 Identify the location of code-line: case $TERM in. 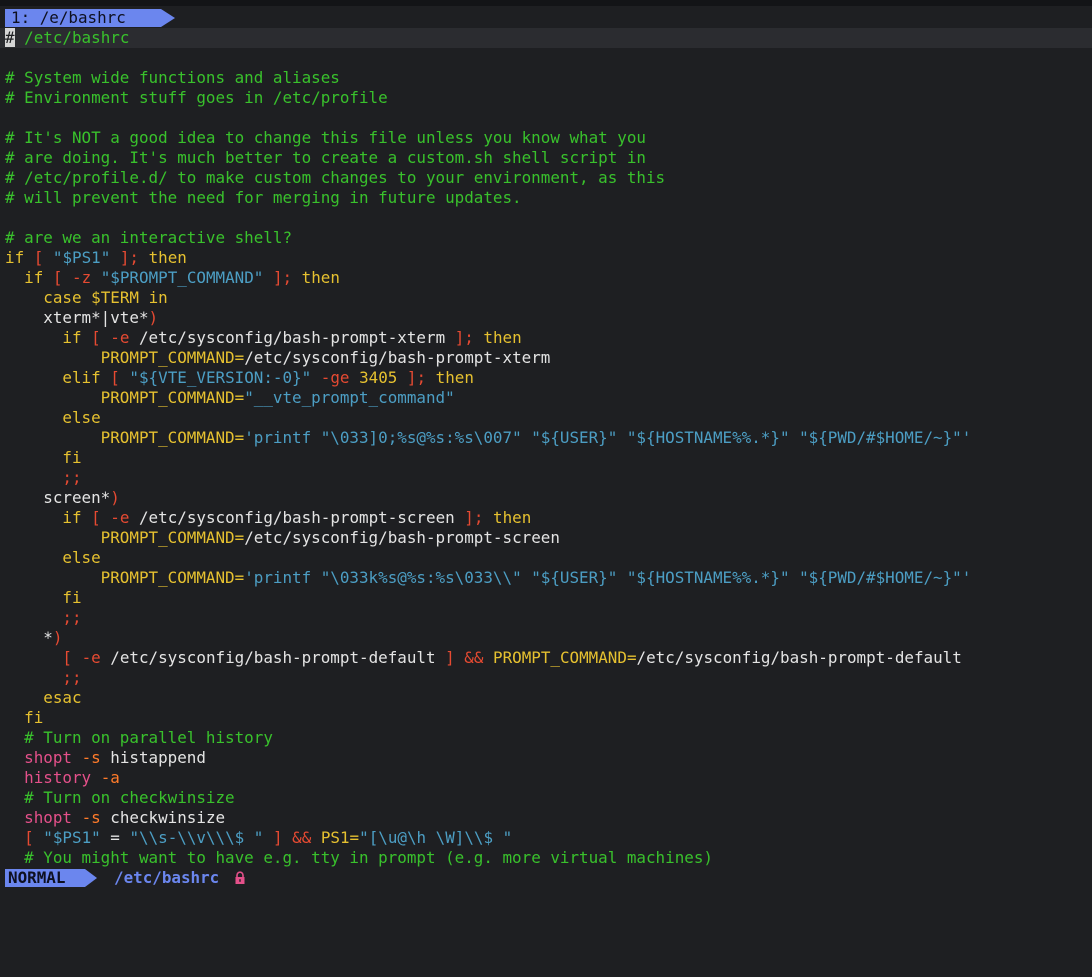
(546, 298).